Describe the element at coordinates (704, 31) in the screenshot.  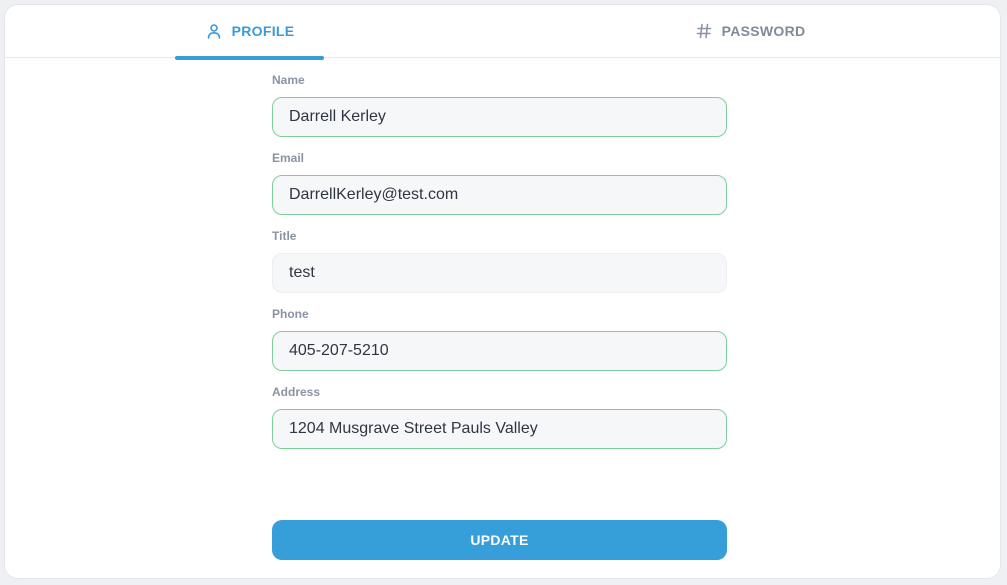
I see `hash-icon` at that location.